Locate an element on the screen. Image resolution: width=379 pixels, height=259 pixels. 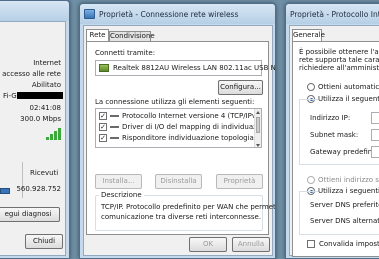
intro-line-2: rete supporta tale caratteristi is located at coordinates (339, 60).